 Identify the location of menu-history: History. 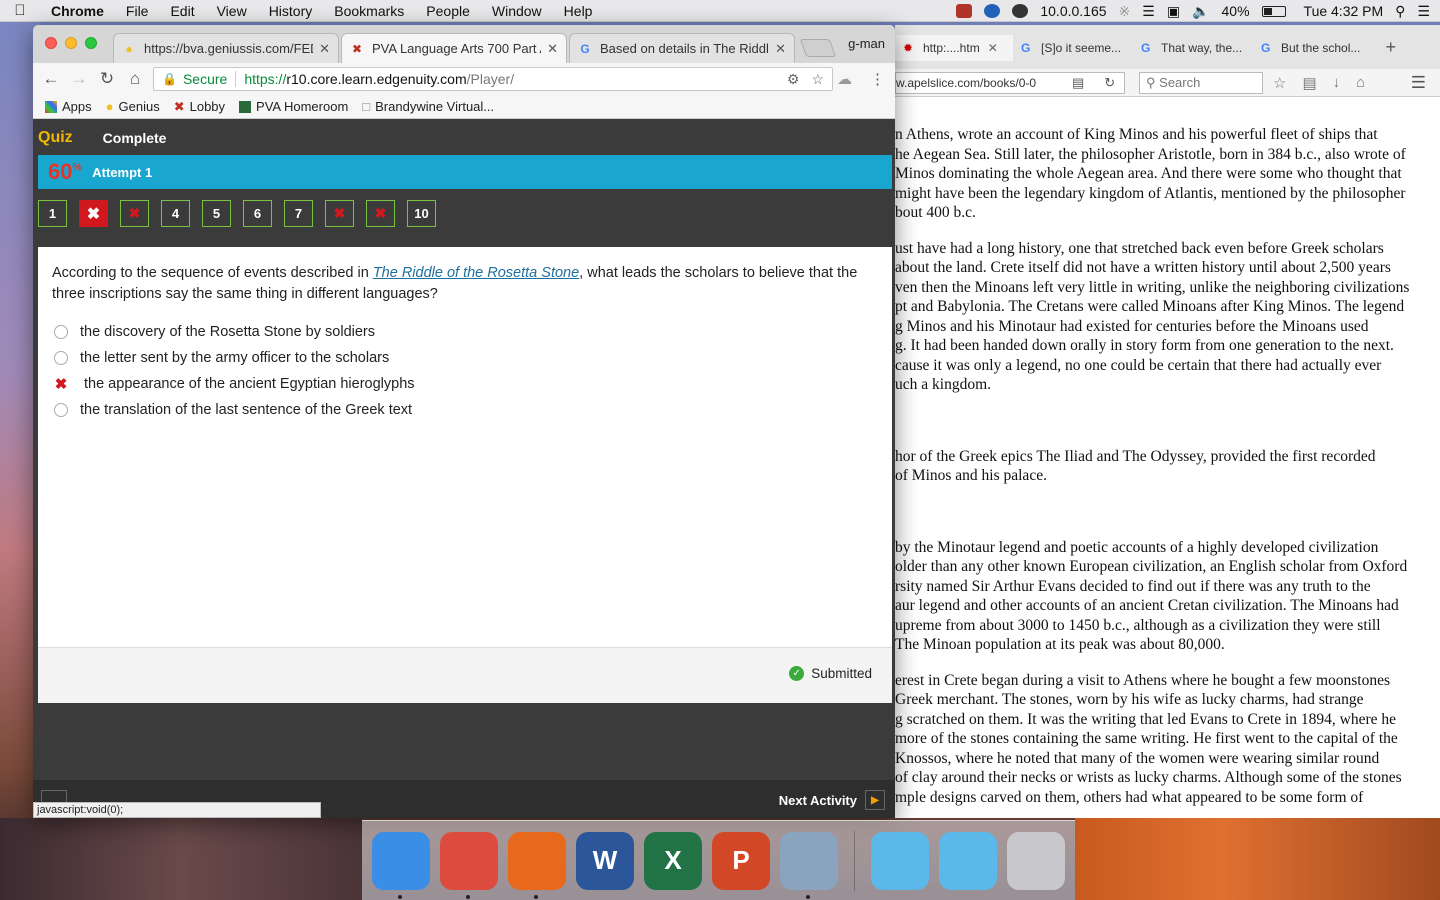
(291, 11).